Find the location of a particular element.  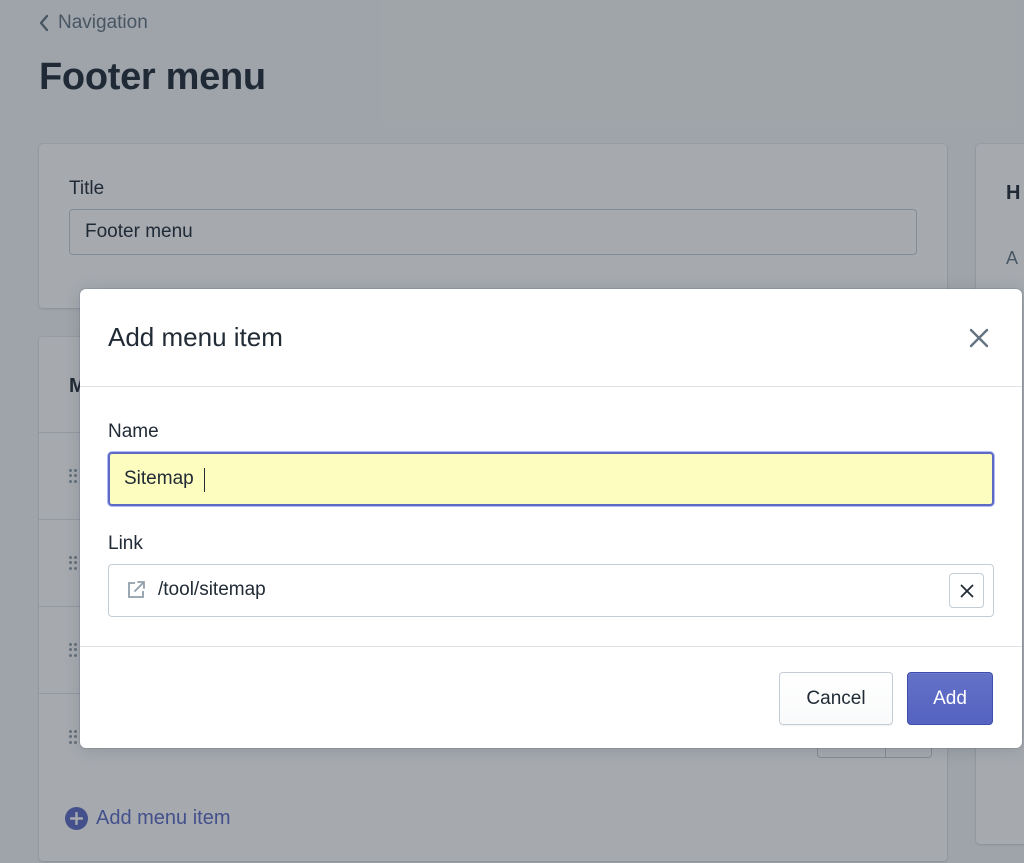

modal-header: Add menu item is located at coordinates (551, 338).